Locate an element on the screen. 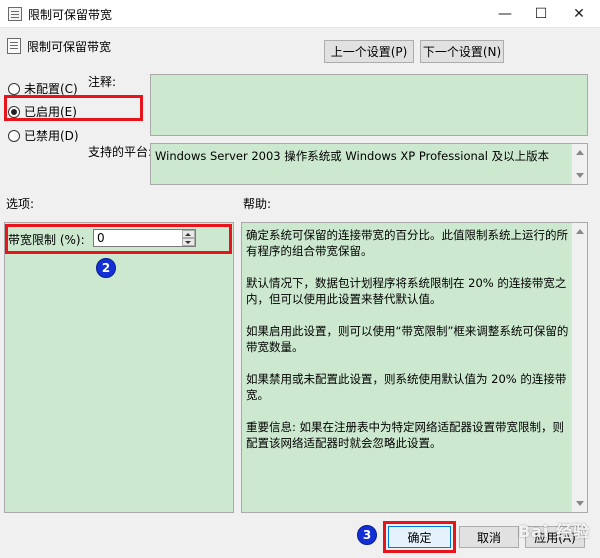 Image resolution: width=600 pixels, height=558 pixels. title-bar: 限制可保留带宽 — ☐ ✕ is located at coordinates (300, 14).